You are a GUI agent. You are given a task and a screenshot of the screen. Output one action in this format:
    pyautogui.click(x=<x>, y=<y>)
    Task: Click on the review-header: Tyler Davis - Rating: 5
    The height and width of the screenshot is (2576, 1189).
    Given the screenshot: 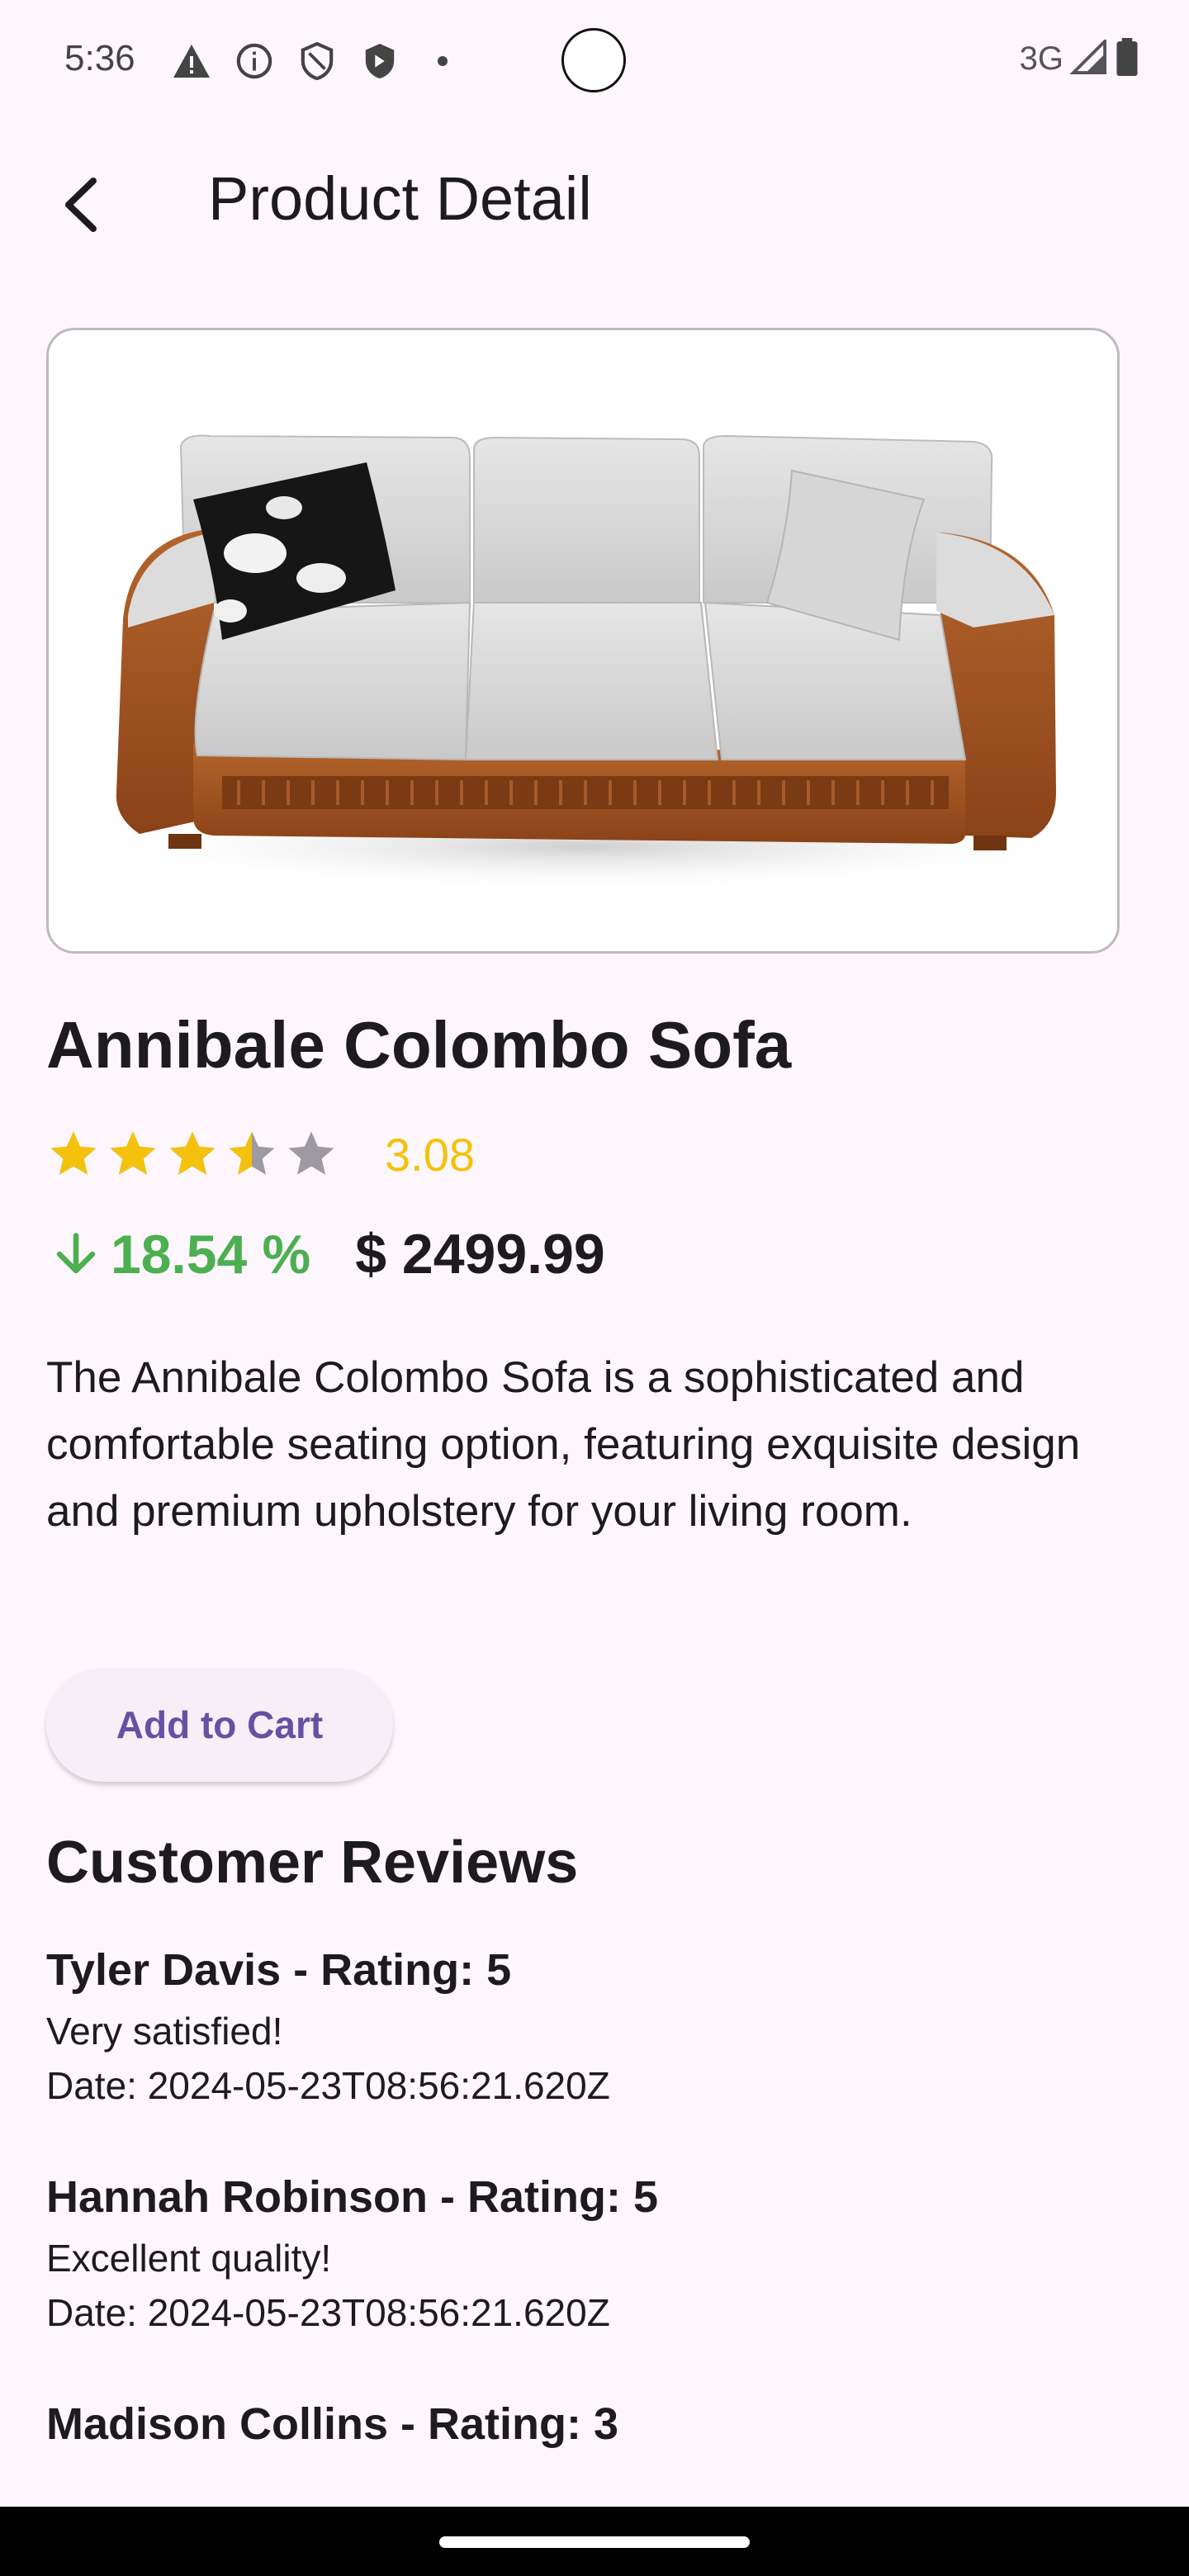 What is the action you would take?
    pyautogui.click(x=279, y=1970)
    